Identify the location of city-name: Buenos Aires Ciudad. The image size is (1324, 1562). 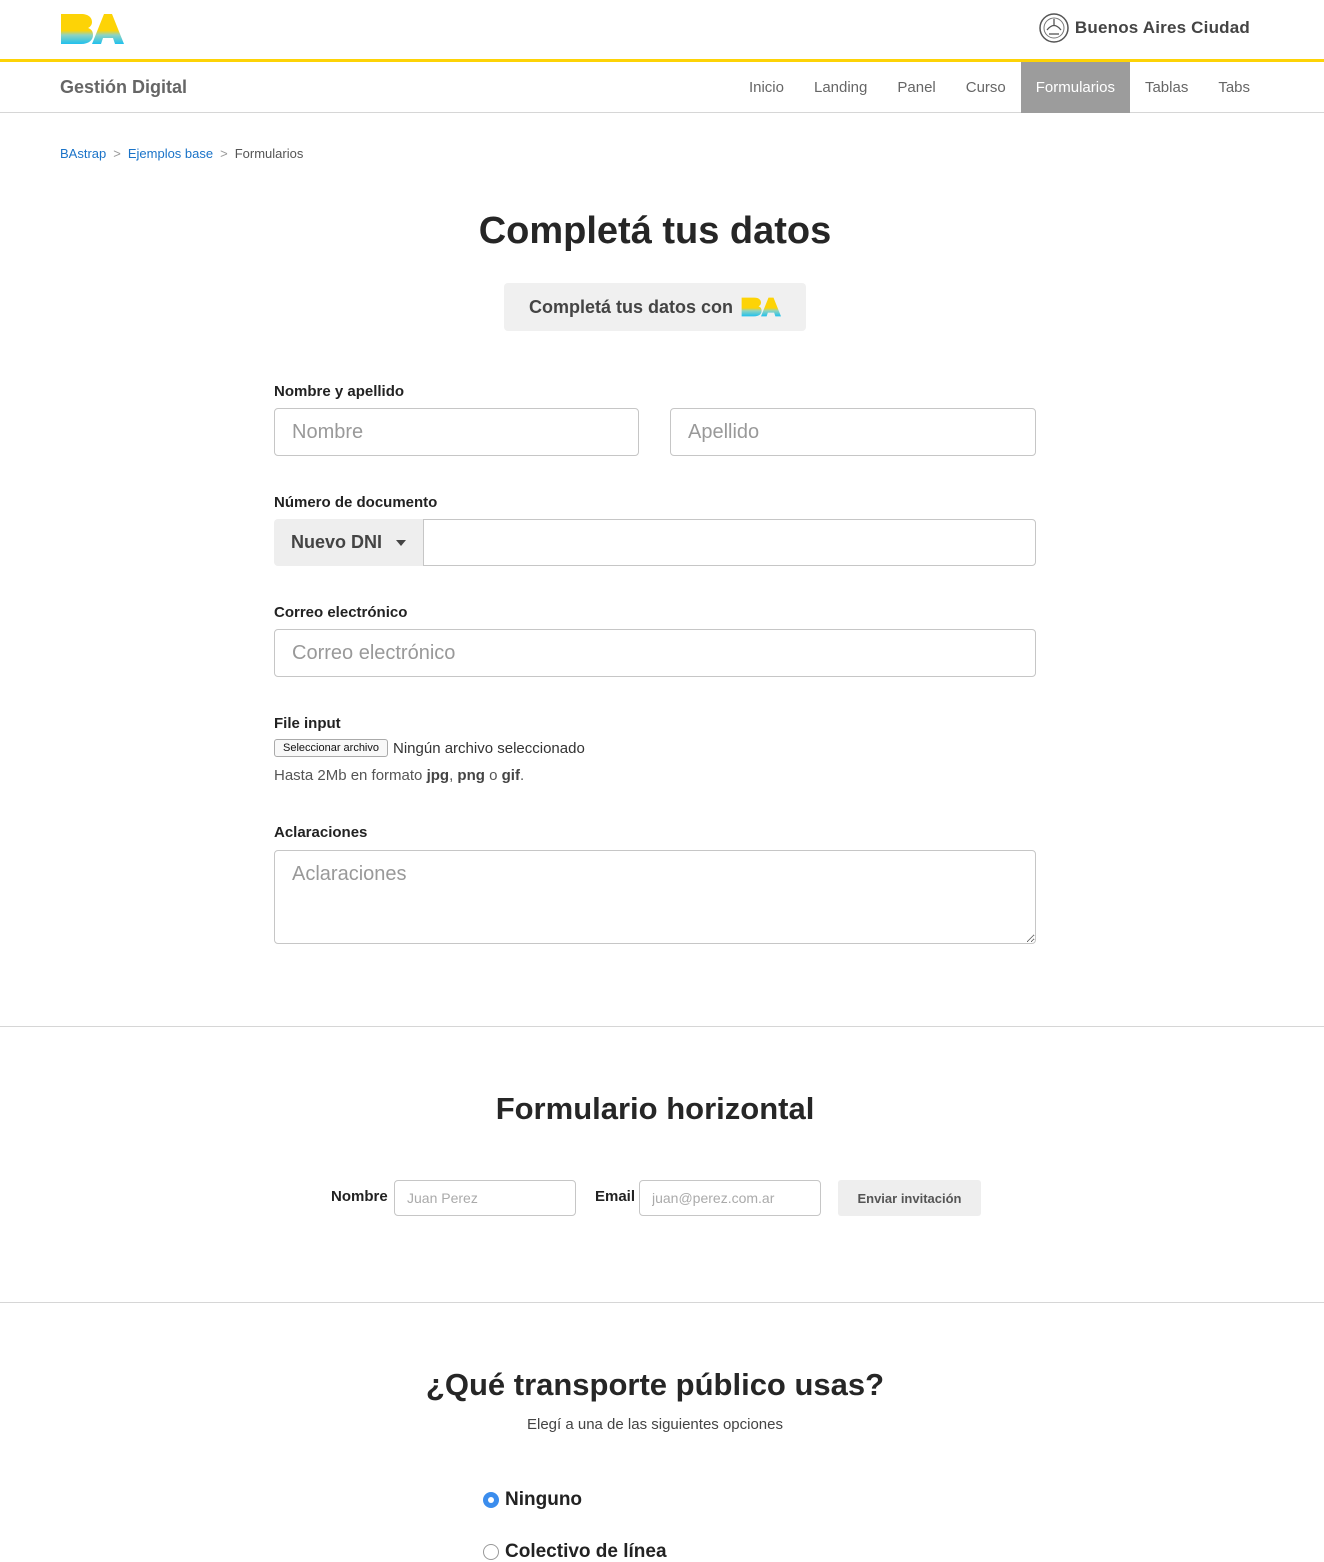
(1162, 27).